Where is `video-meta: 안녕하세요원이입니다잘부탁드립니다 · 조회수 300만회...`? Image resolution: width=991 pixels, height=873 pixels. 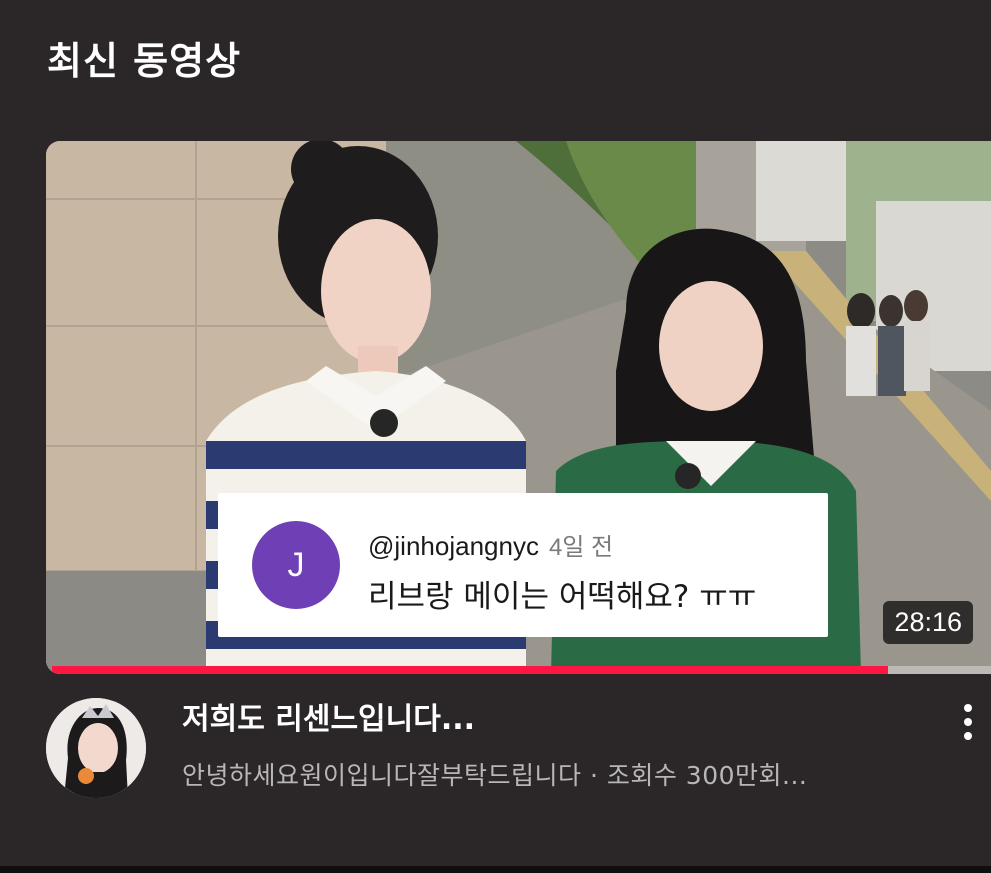 video-meta: 안녕하세요원이입니다잘부탁드립니다 · 조회수 300만회... is located at coordinates (495, 775).